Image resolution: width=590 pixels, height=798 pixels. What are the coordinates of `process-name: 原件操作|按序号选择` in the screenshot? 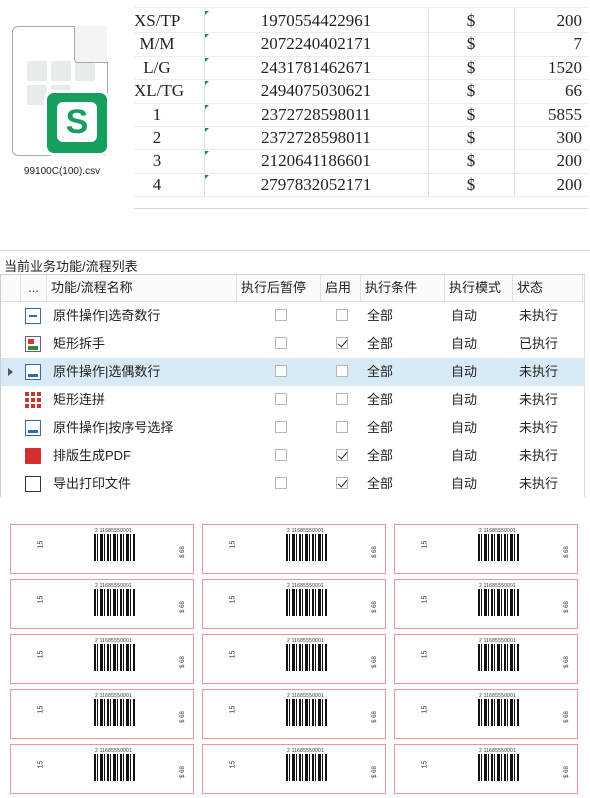 It's located at (143, 428).